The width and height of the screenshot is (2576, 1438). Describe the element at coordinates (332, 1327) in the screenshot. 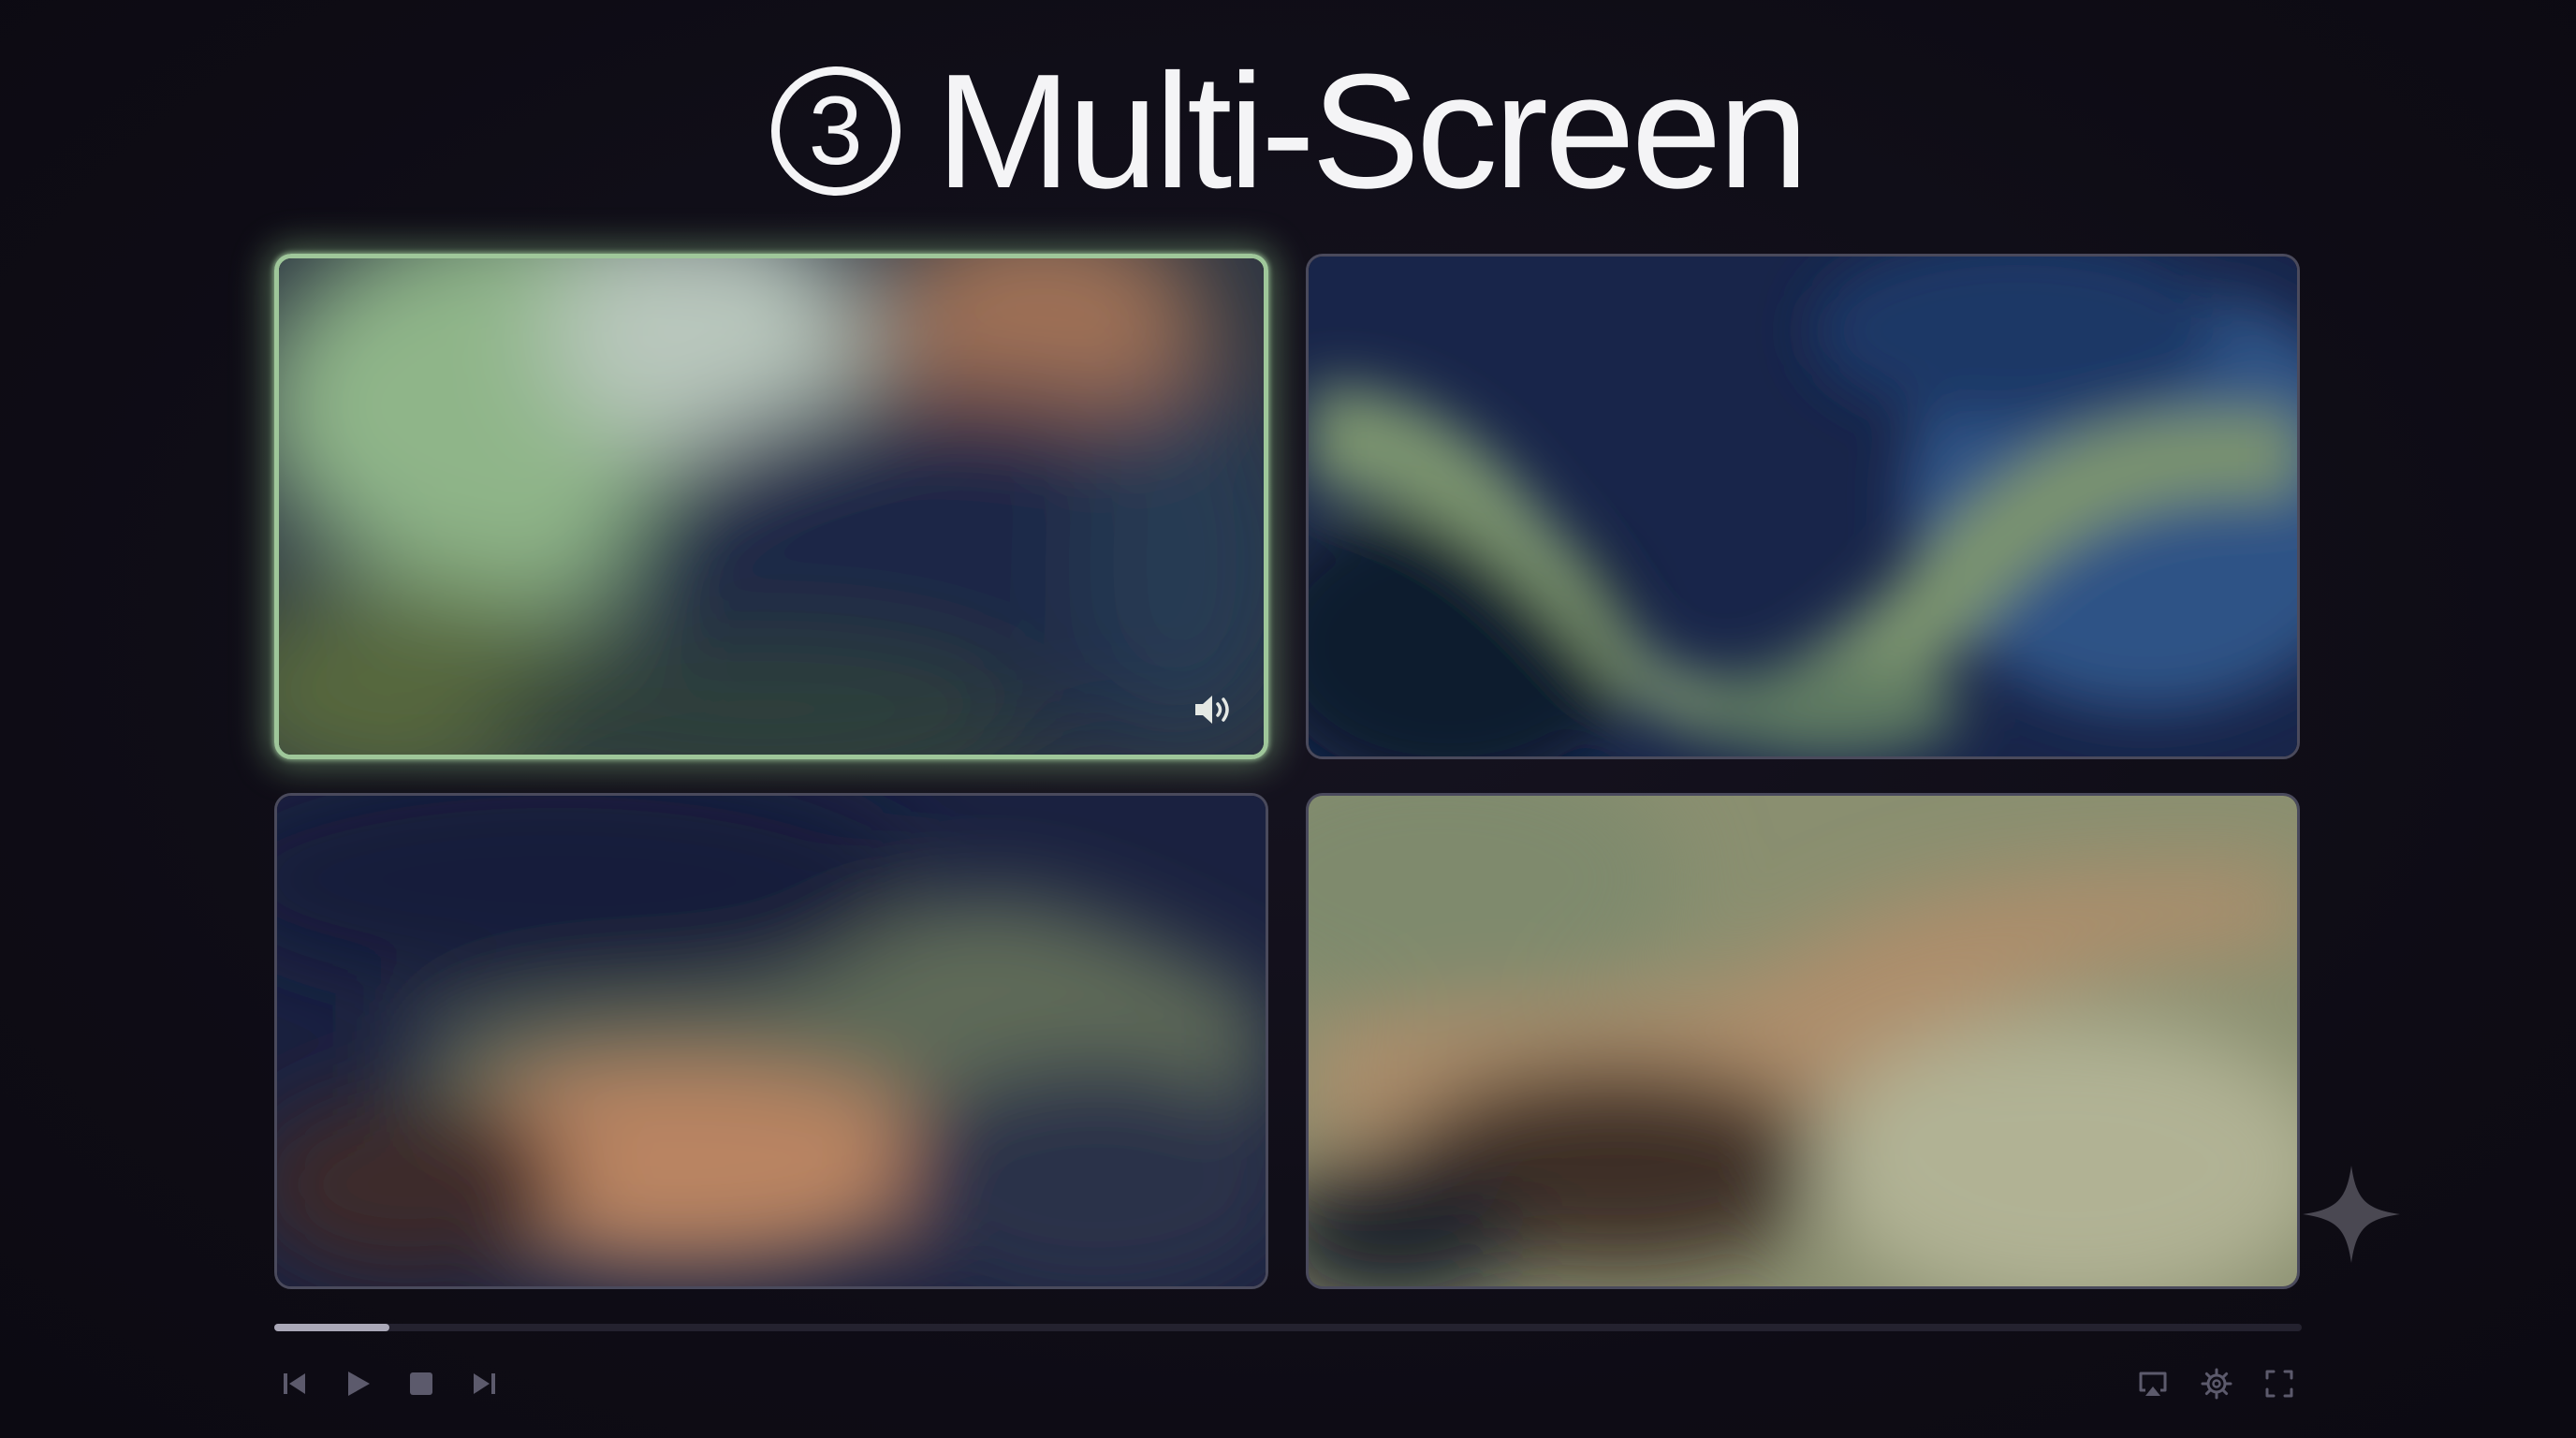

I see `progress-fill` at that location.